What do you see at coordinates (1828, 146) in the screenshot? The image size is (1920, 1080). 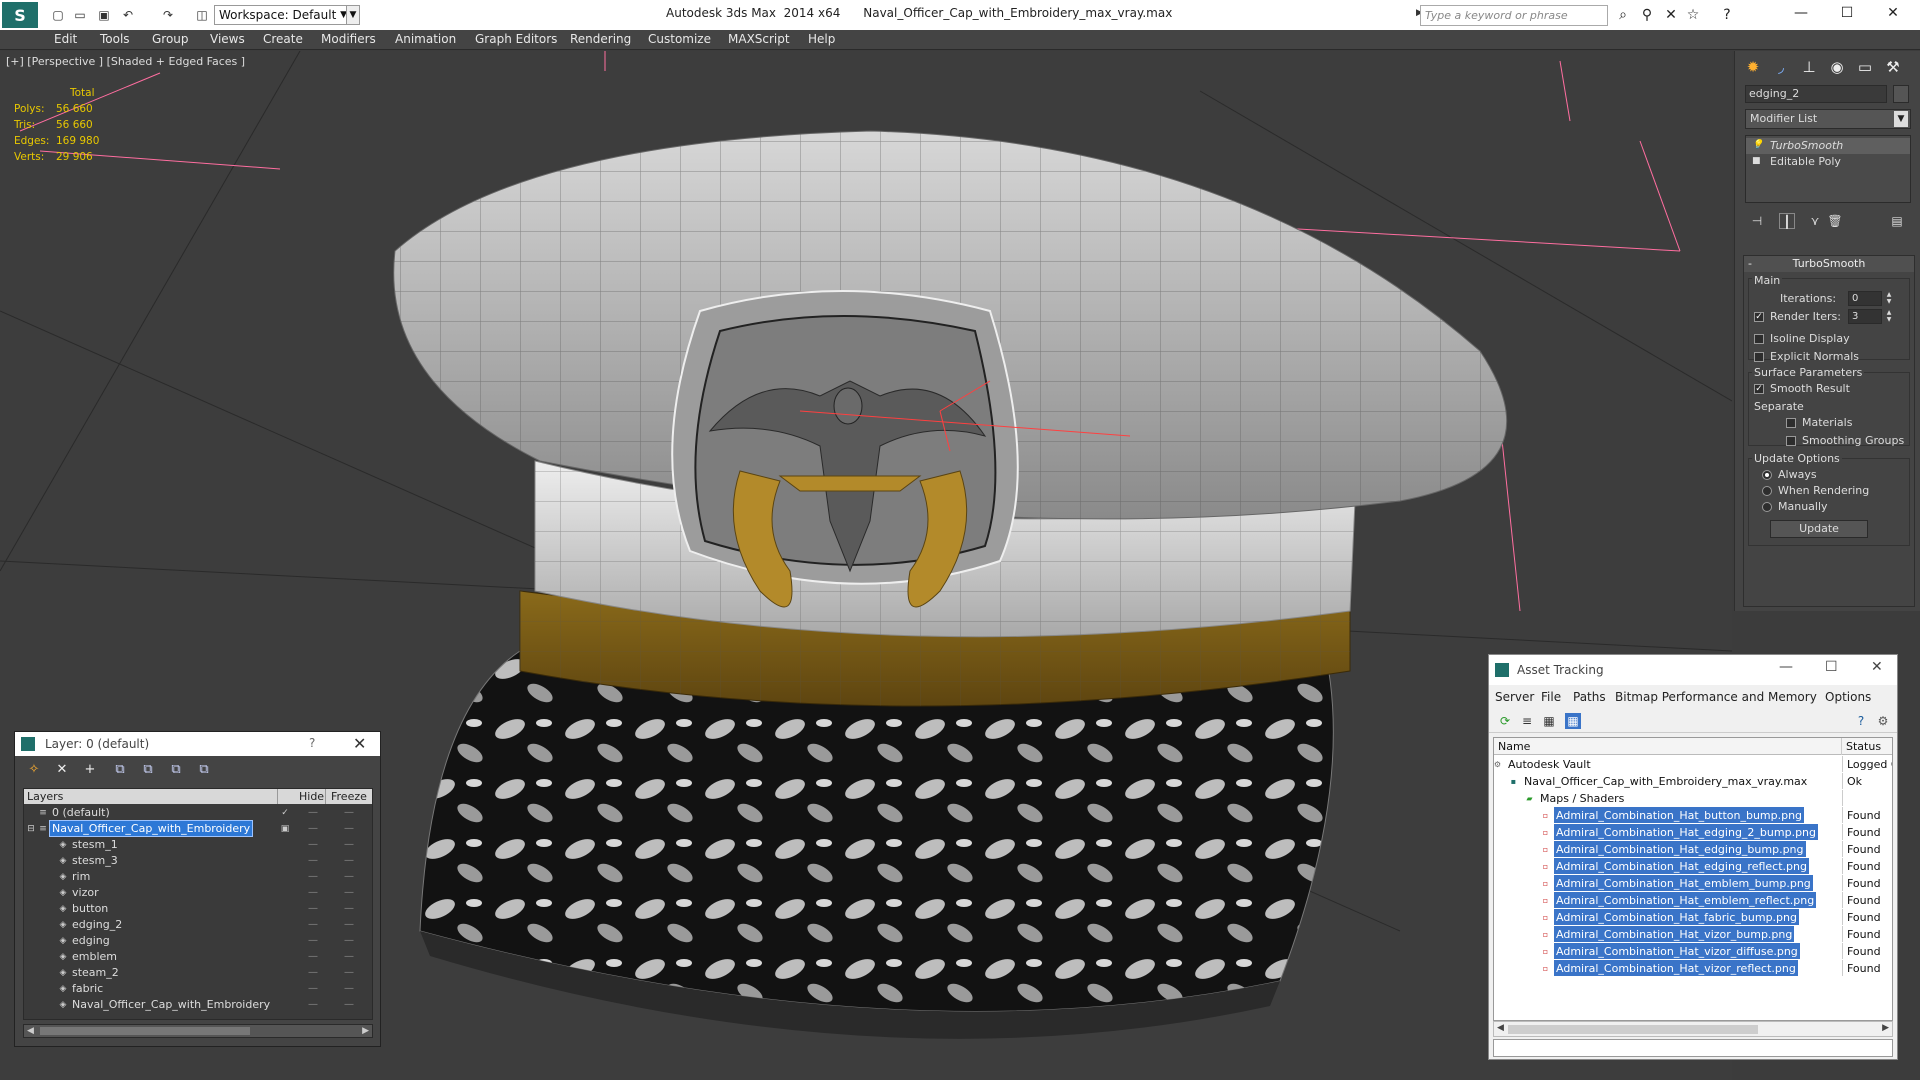 I see `stack-item-turbosmooth: 💡 TurboSmooth` at bounding box center [1828, 146].